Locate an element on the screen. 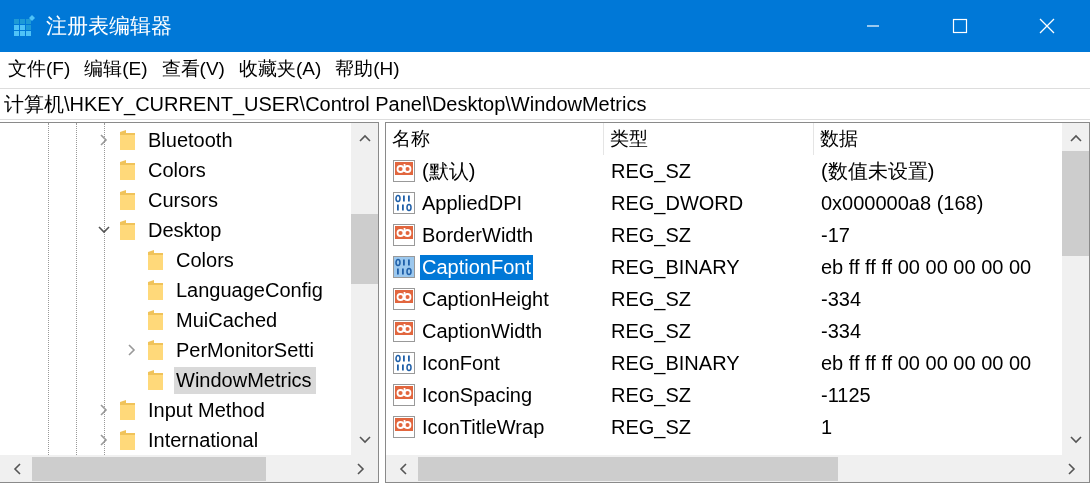 Image resolution: width=1090 pixels, height=483 pixels. value-name: AppliedDPI is located at coordinates (472, 203).